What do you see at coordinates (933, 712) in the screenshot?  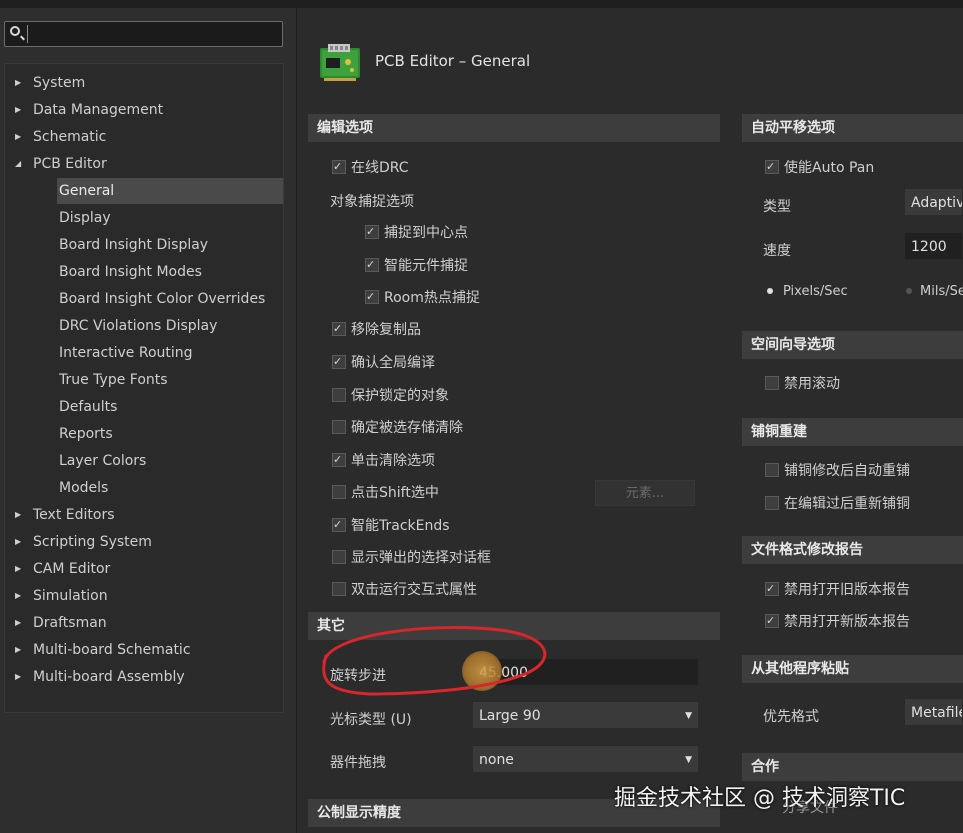 I see `preferred-format-select: Metafile` at bounding box center [933, 712].